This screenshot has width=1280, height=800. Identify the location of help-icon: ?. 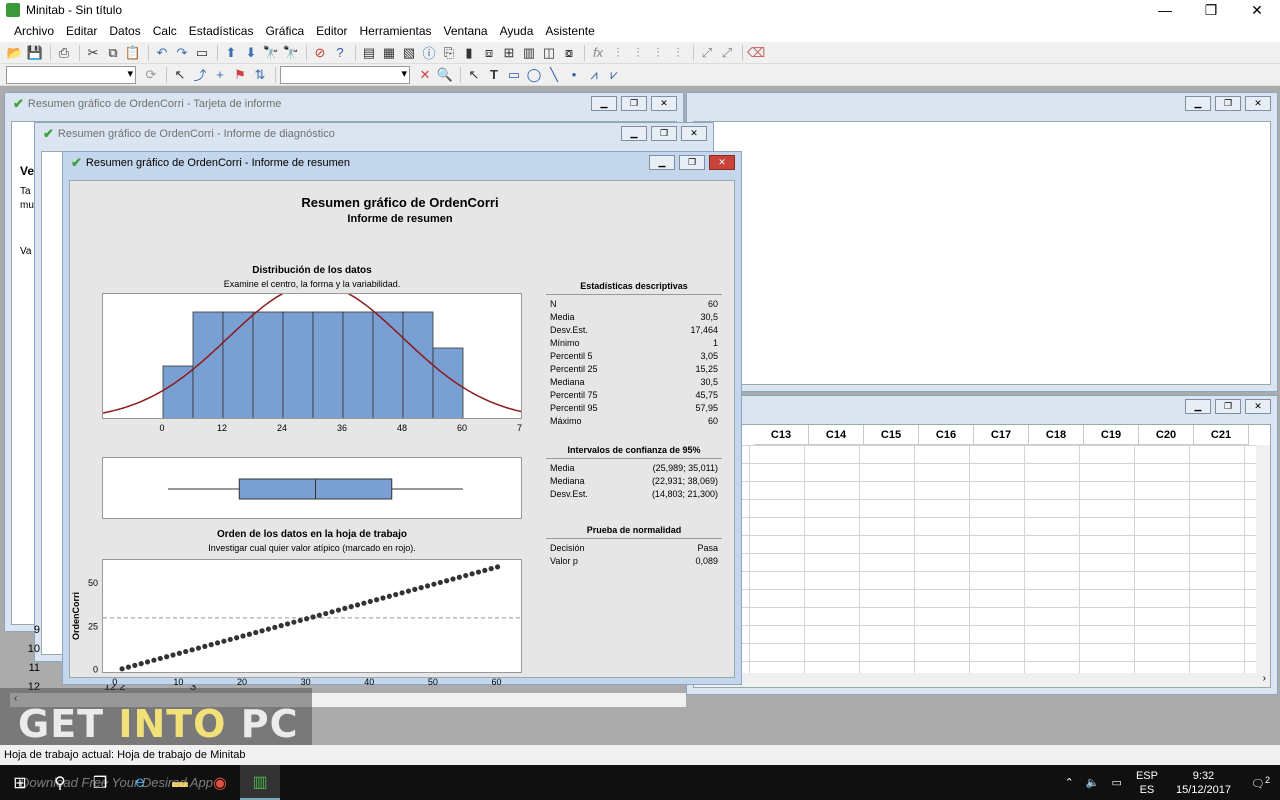
(340, 53).